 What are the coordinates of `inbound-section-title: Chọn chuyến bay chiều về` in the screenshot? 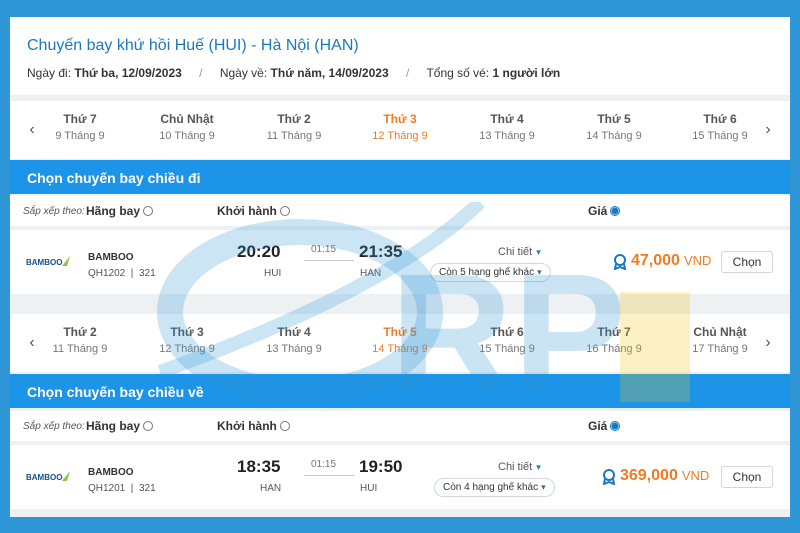 It's located at (400, 391).